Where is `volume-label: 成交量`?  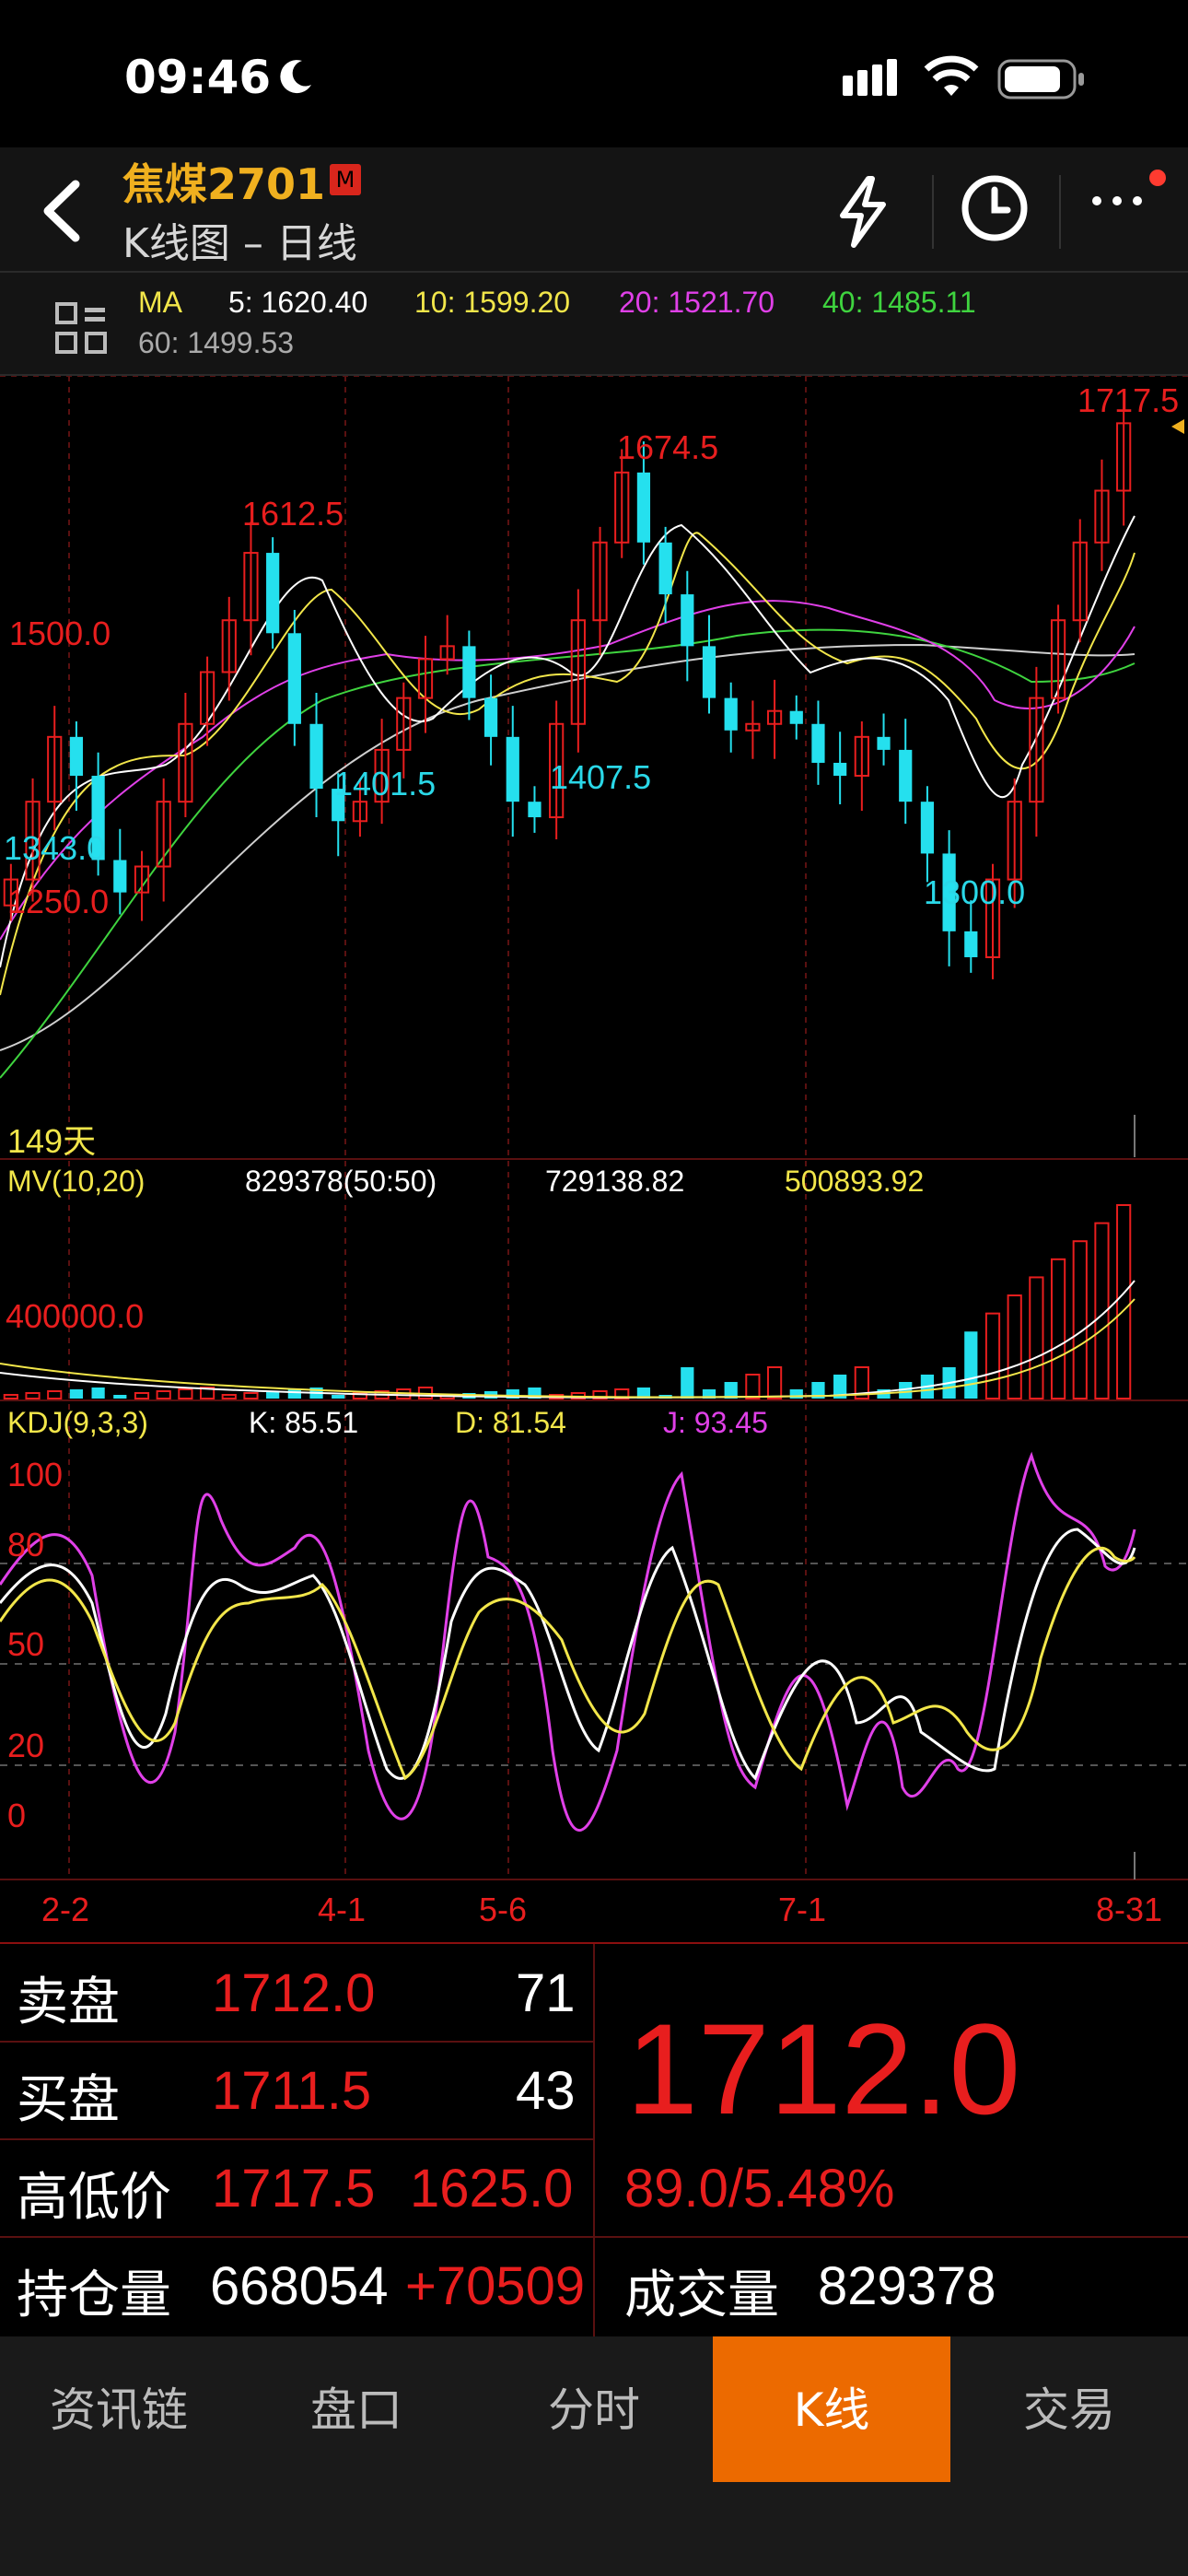 volume-label: 成交量 is located at coordinates (701, 2295).